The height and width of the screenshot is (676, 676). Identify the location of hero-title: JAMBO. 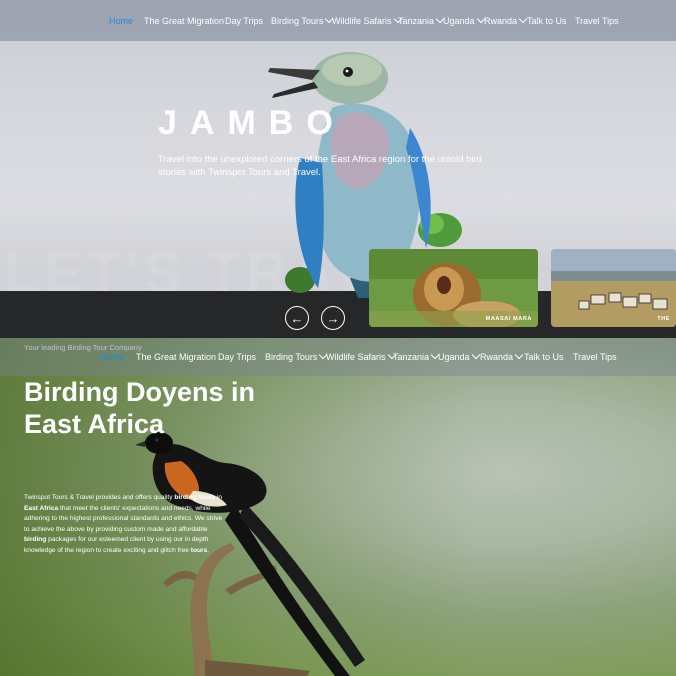
(252, 123).